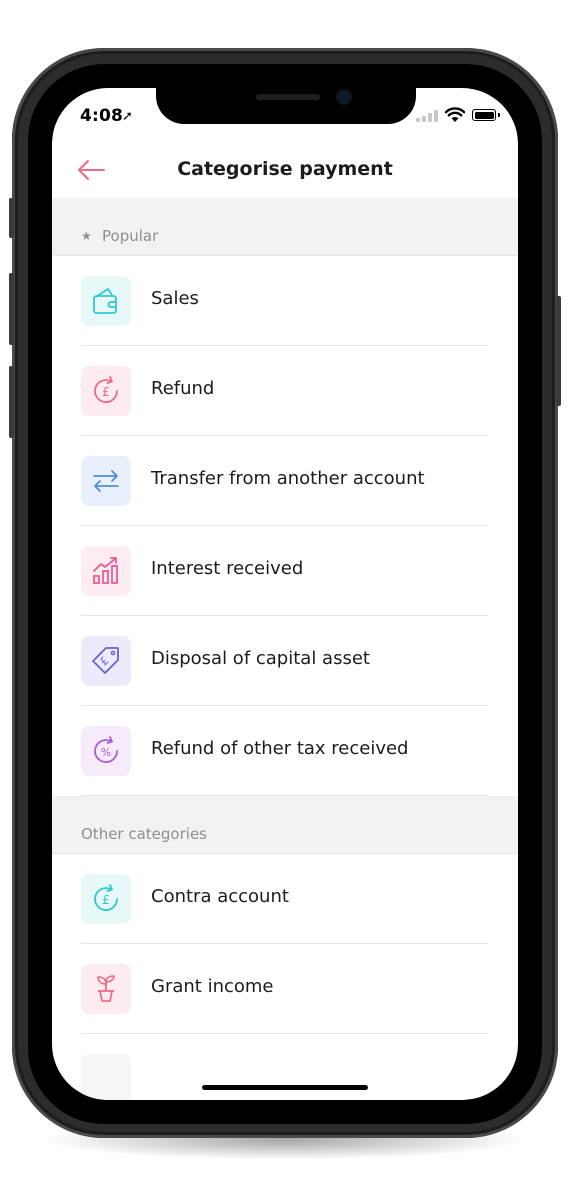 Image resolution: width=568 pixels, height=1182 pixels. What do you see at coordinates (286, 106) in the screenshot?
I see `notch` at bounding box center [286, 106].